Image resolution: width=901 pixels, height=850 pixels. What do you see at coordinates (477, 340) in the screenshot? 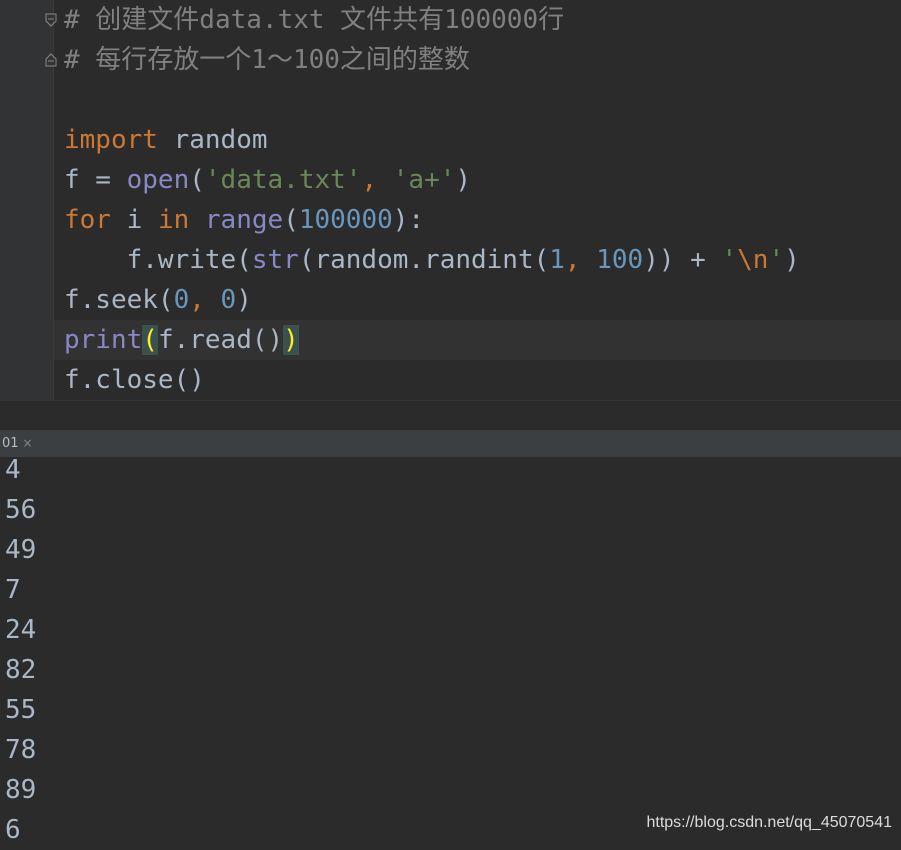
I see `code-line: print(f.read())` at bounding box center [477, 340].